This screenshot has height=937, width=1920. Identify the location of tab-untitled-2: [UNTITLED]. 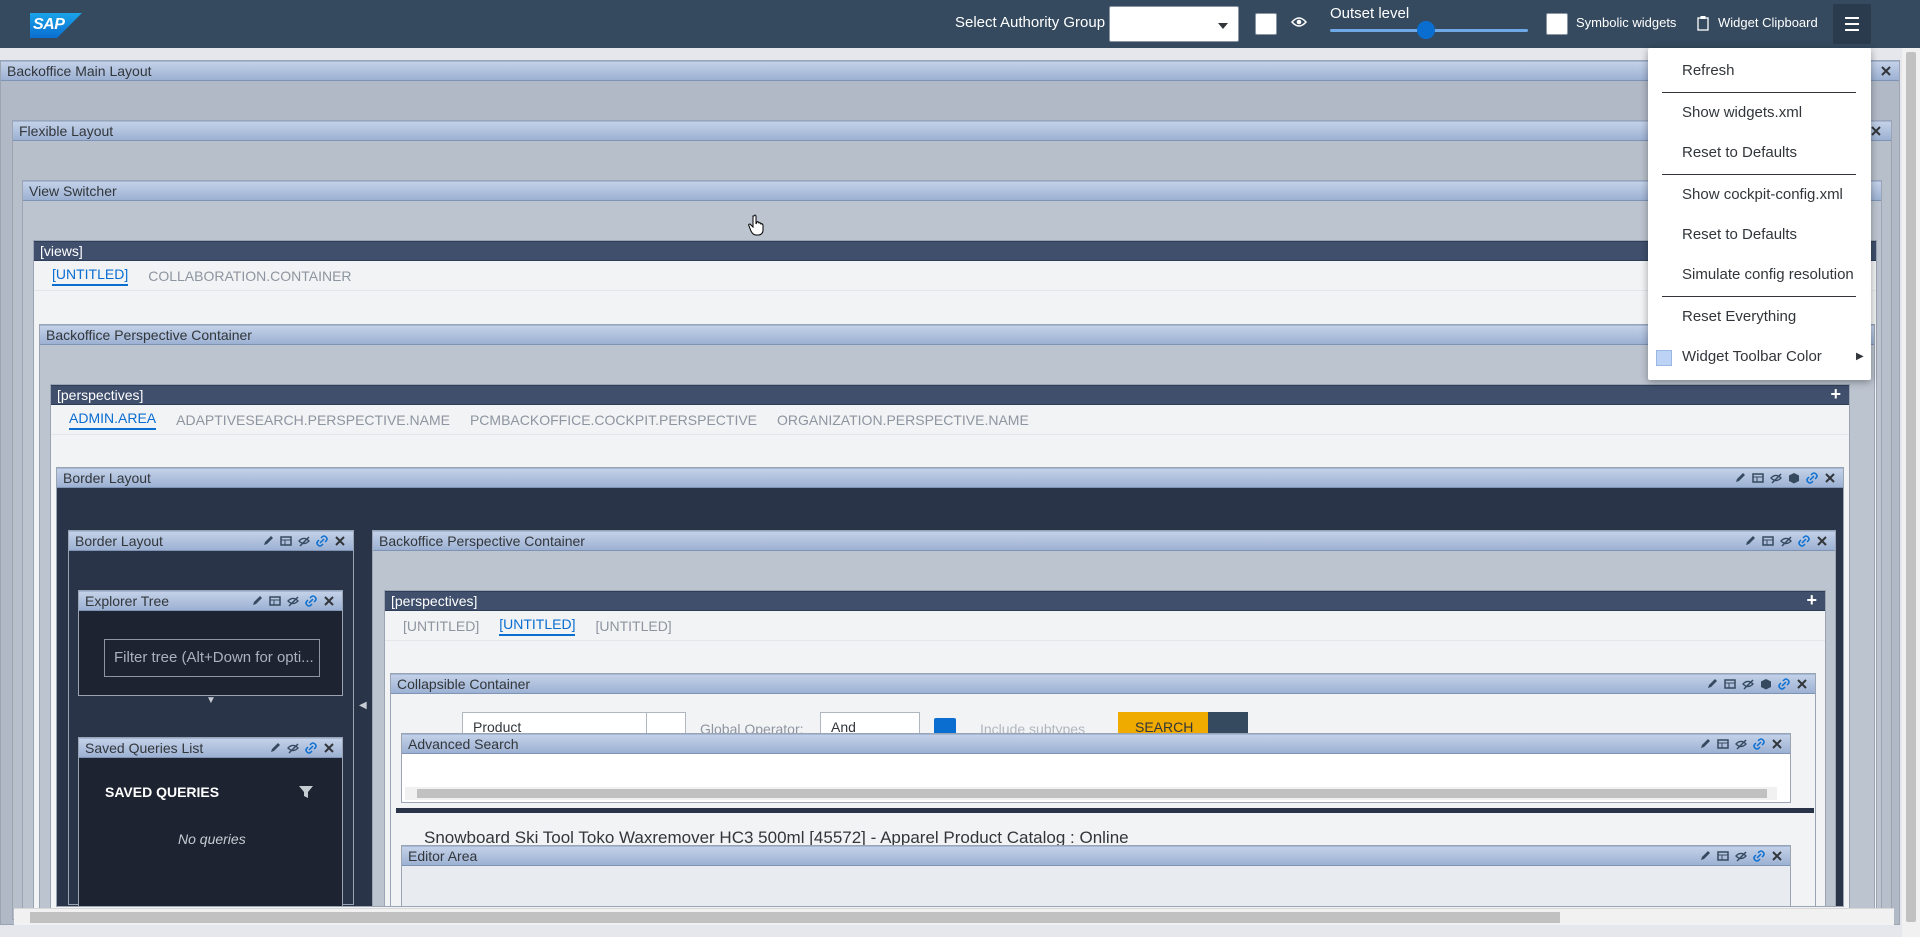
(537, 626).